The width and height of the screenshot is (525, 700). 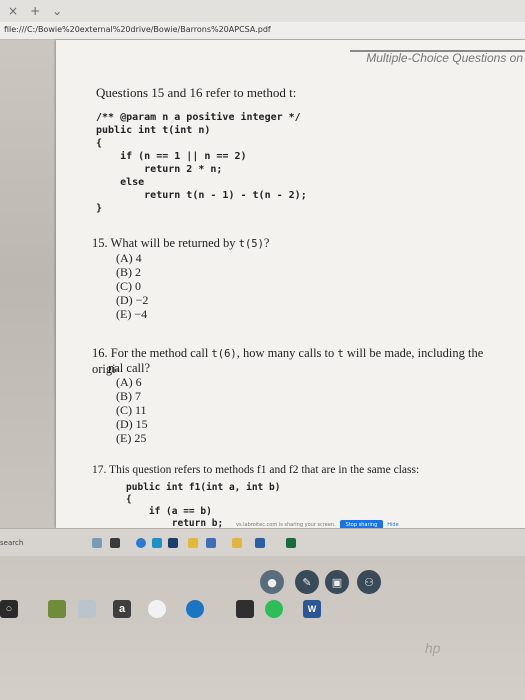 I want to click on questions-heading: Questions 15 and 16 refer to method t:, so click(x=196, y=92).